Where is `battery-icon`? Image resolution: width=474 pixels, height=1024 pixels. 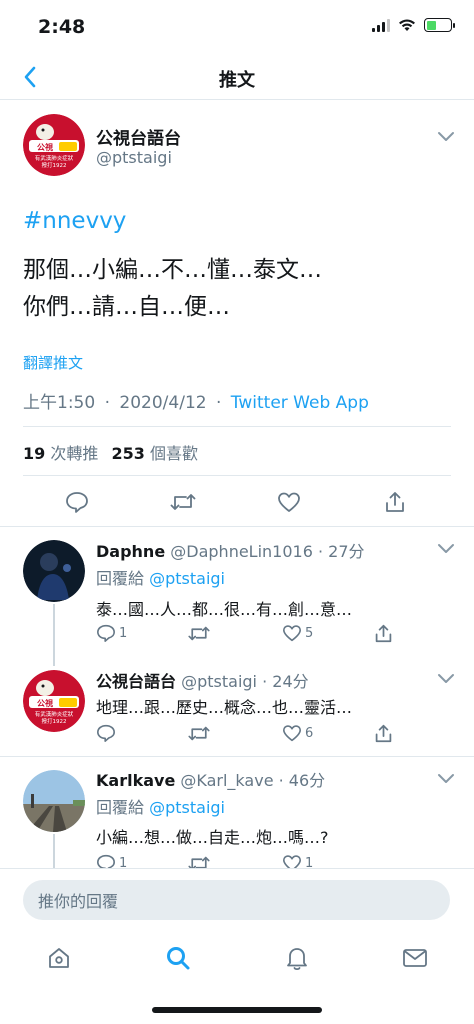 battery-icon is located at coordinates (439, 25).